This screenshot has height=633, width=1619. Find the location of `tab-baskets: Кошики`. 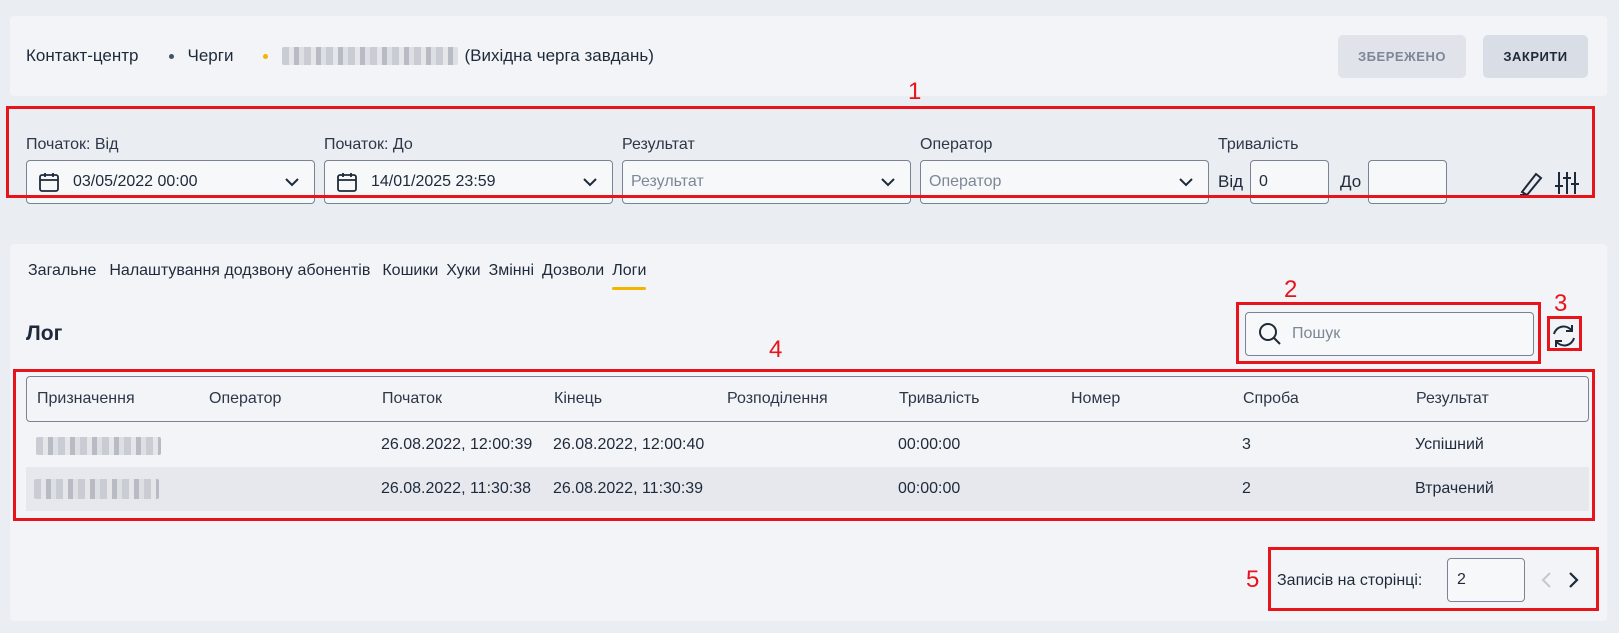

tab-baskets: Кошики is located at coordinates (410, 276).